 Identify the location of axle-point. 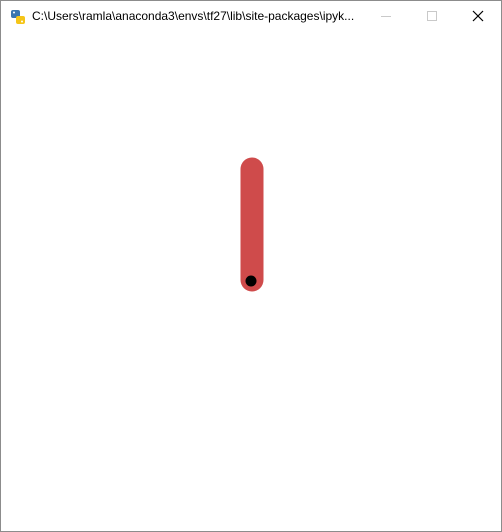
(251, 281).